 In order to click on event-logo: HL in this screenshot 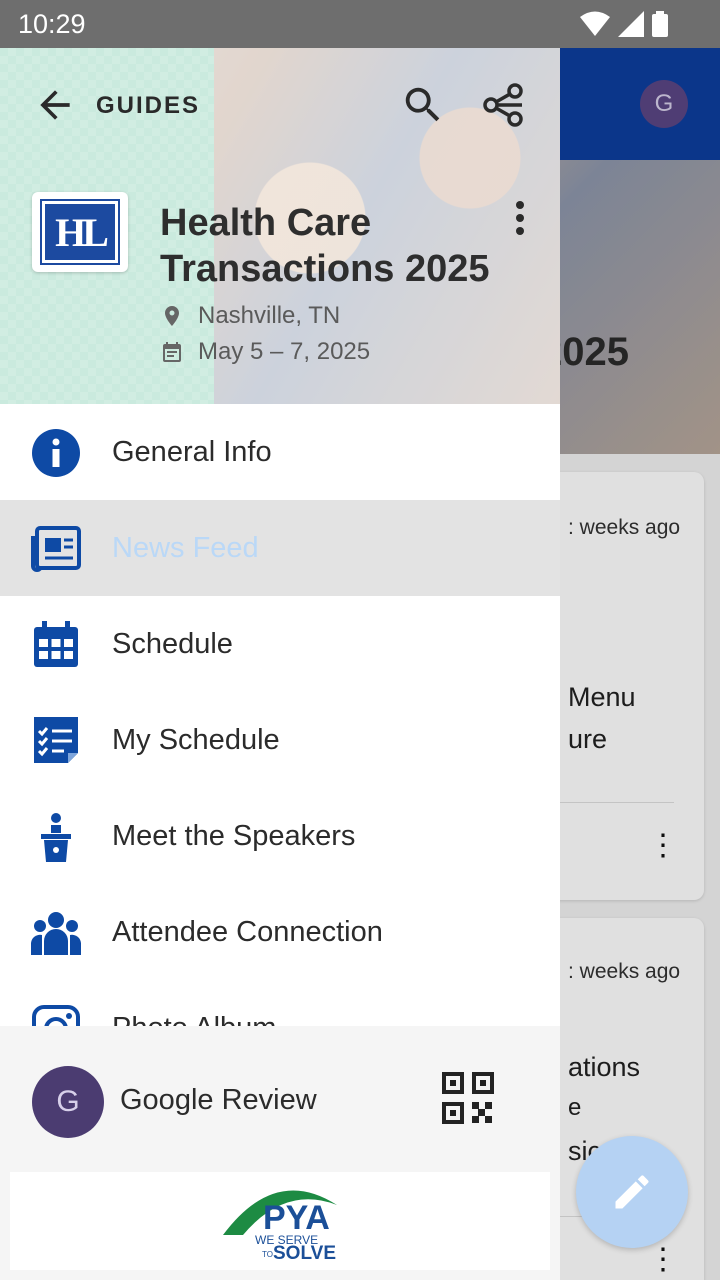, I will do `click(80, 232)`.